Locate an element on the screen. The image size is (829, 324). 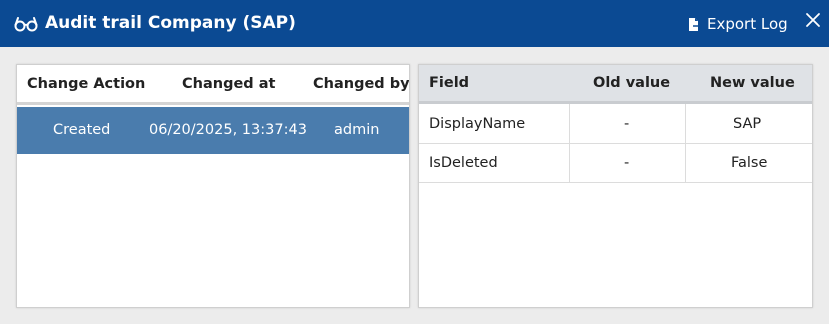
details-table-row: IsDeleted - False is located at coordinates (615, 164).